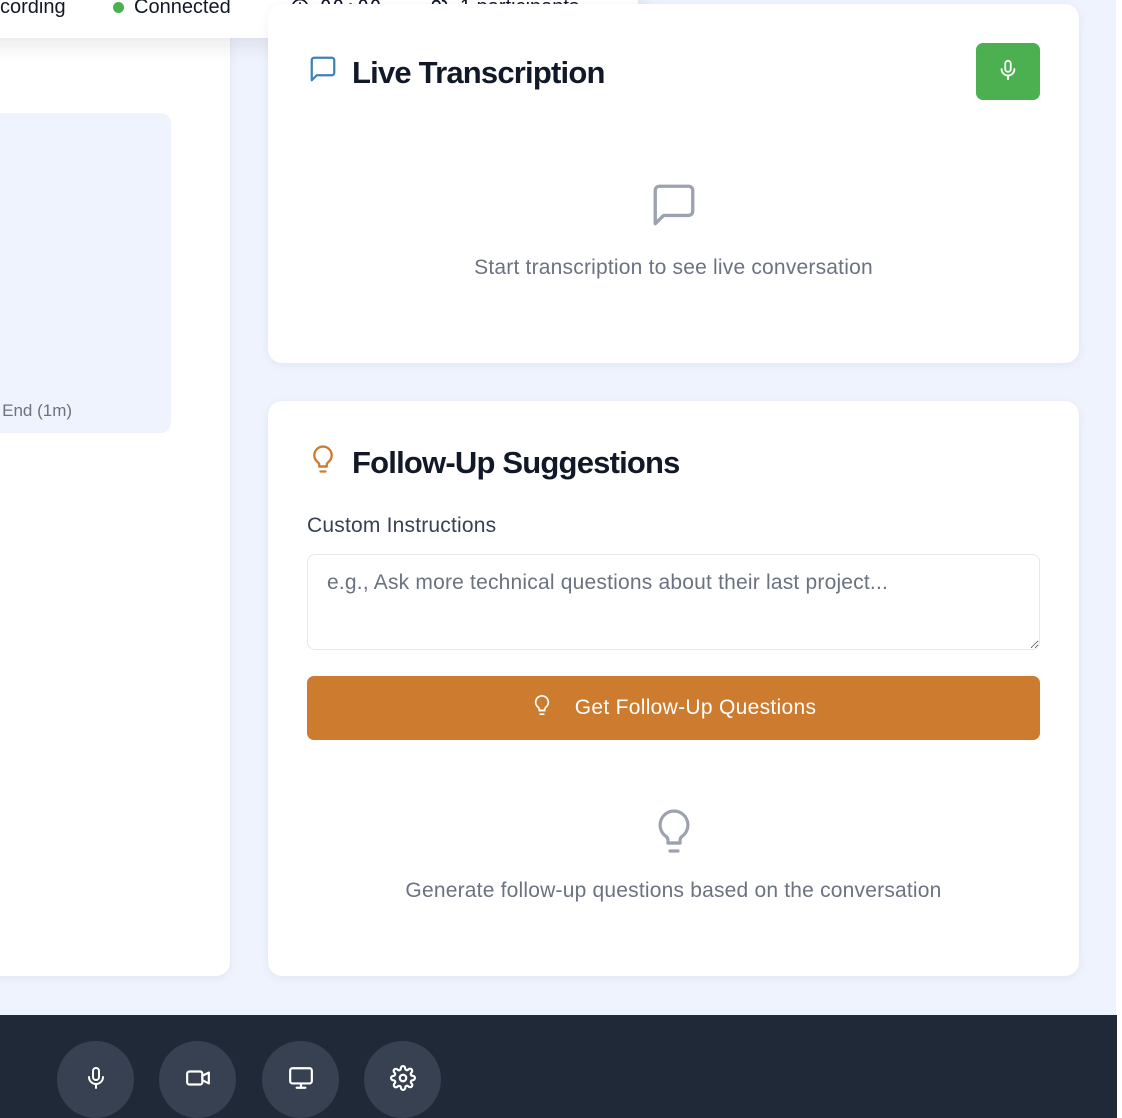  What do you see at coordinates (673, 602) in the screenshot?
I see `custom-instructions-input` at bounding box center [673, 602].